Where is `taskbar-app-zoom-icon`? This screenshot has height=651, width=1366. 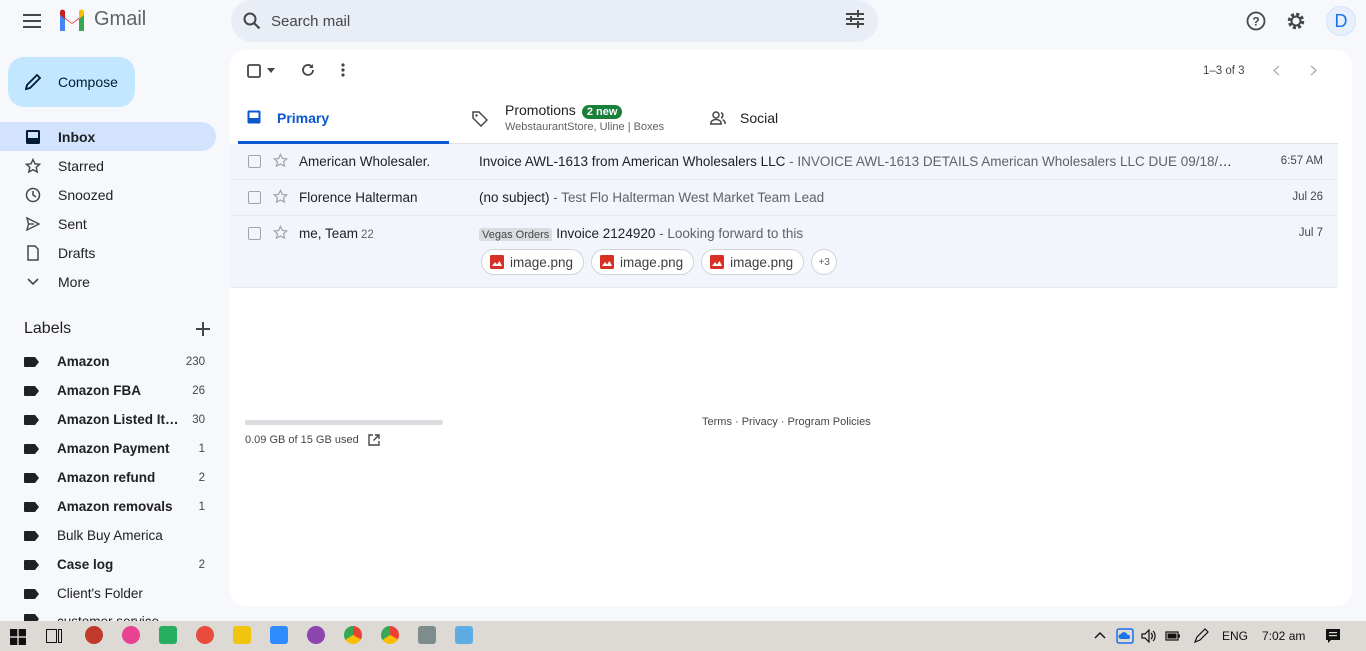 taskbar-app-zoom-icon is located at coordinates (279, 635).